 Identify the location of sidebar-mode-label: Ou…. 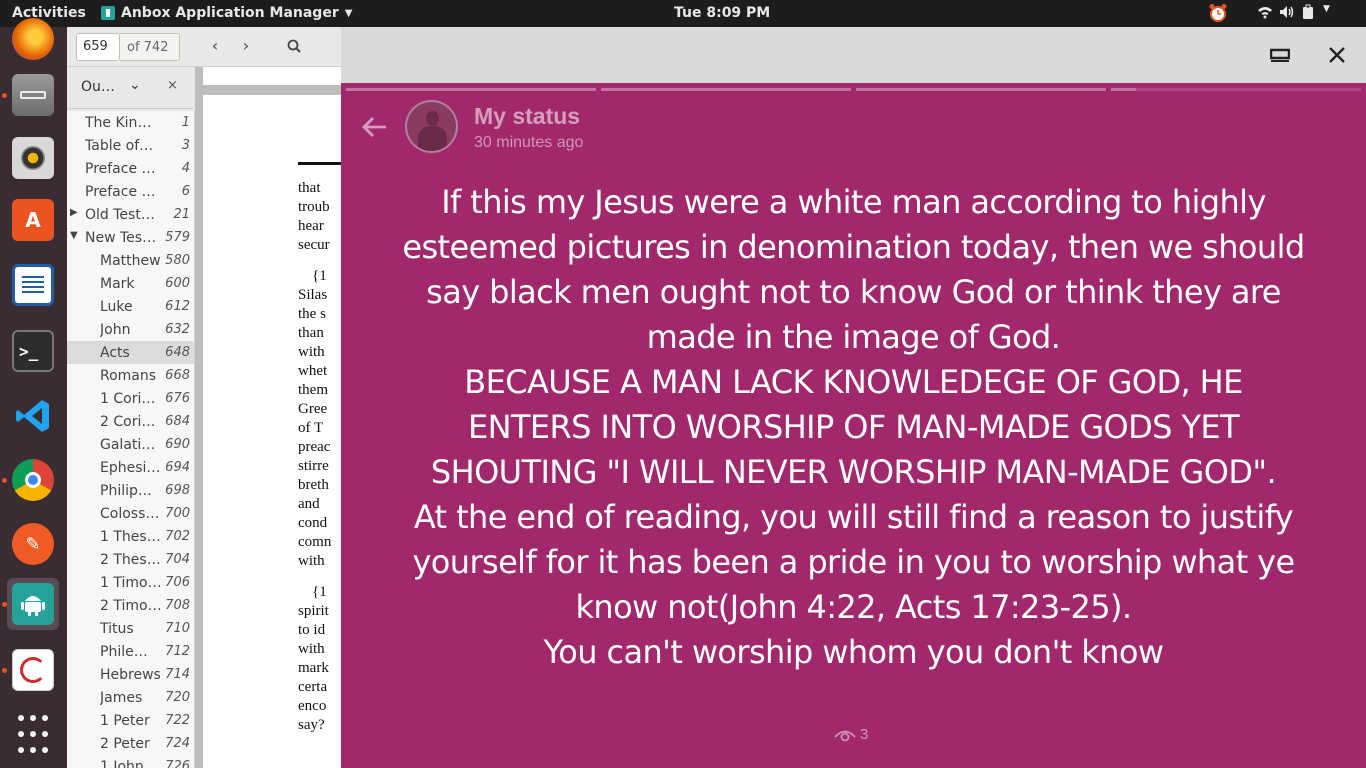
(98, 87).